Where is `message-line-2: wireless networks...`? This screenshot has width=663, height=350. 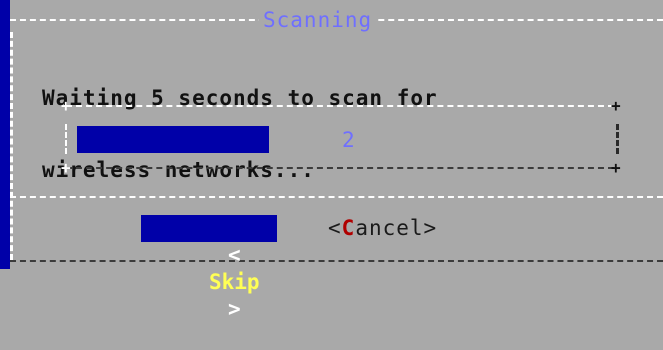 message-line-2: wireless networks... is located at coordinates (178, 170).